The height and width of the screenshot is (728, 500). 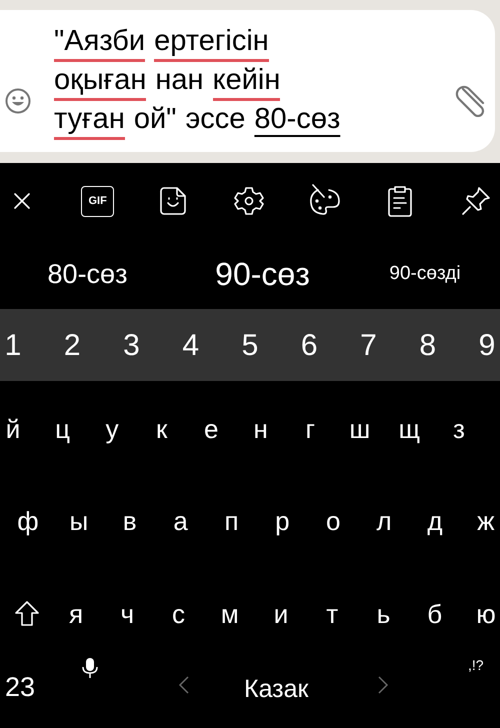 What do you see at coordinates (100, 42) in the screenshot?
I see `message-word: "Аязби` at bounding box center [100, 42].